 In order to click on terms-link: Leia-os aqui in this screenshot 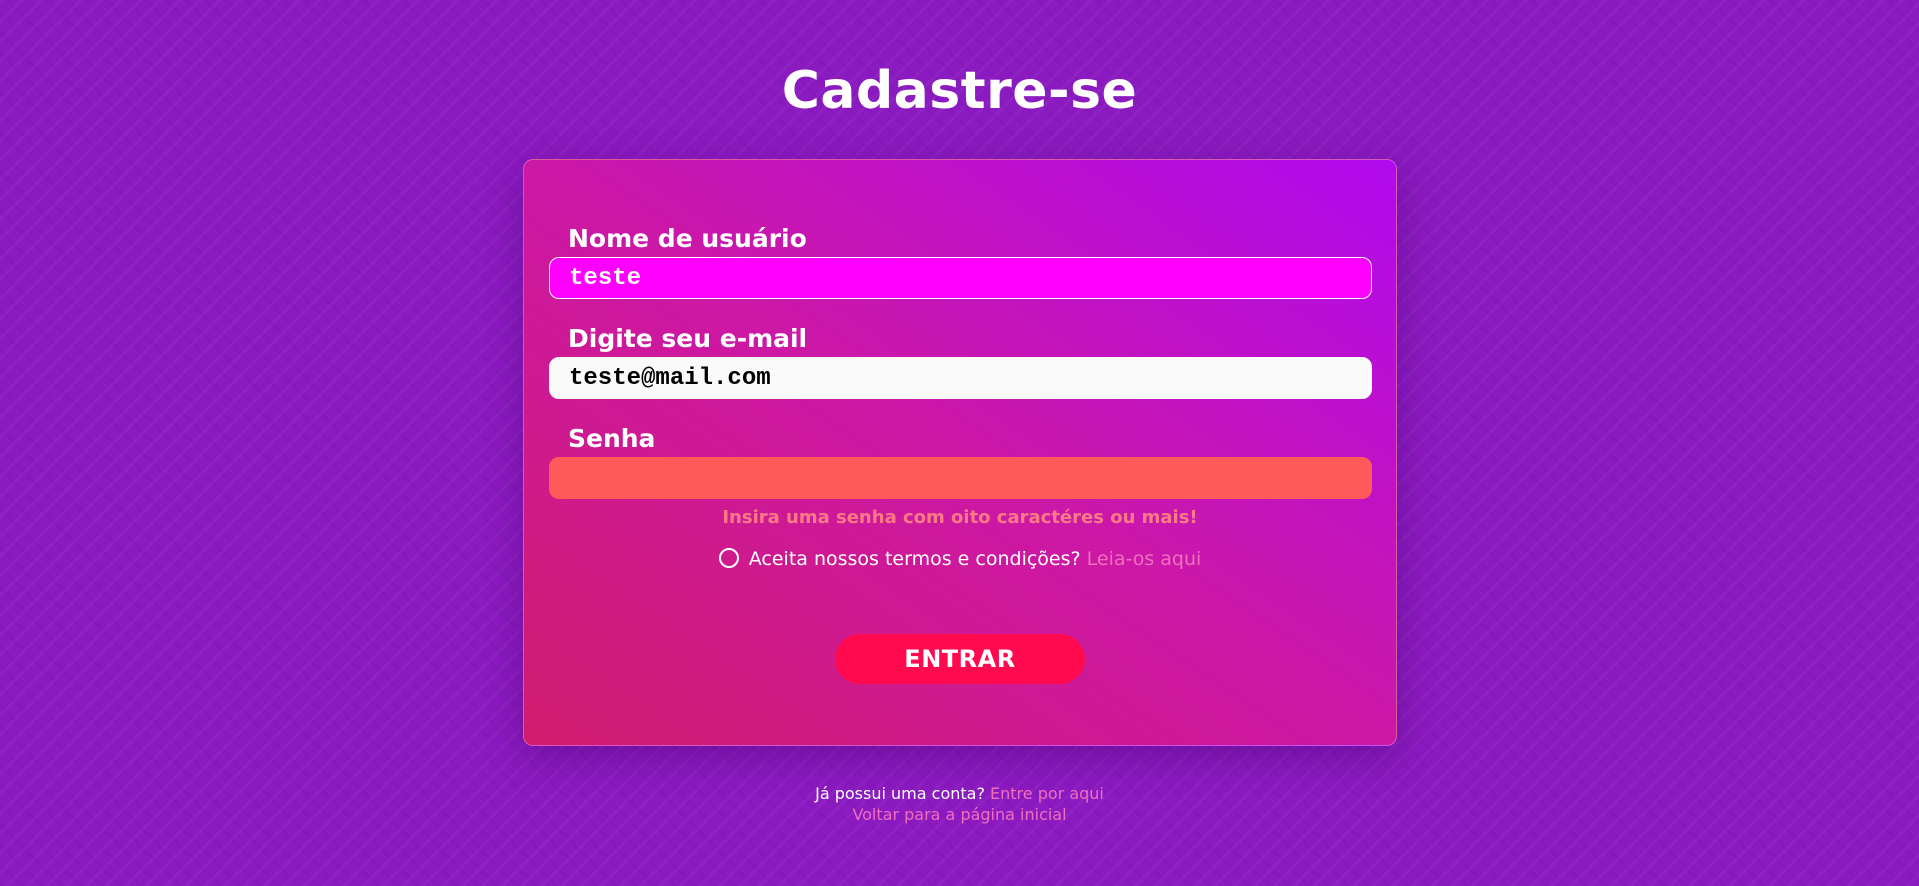, I will do `click(1144, 559)`.